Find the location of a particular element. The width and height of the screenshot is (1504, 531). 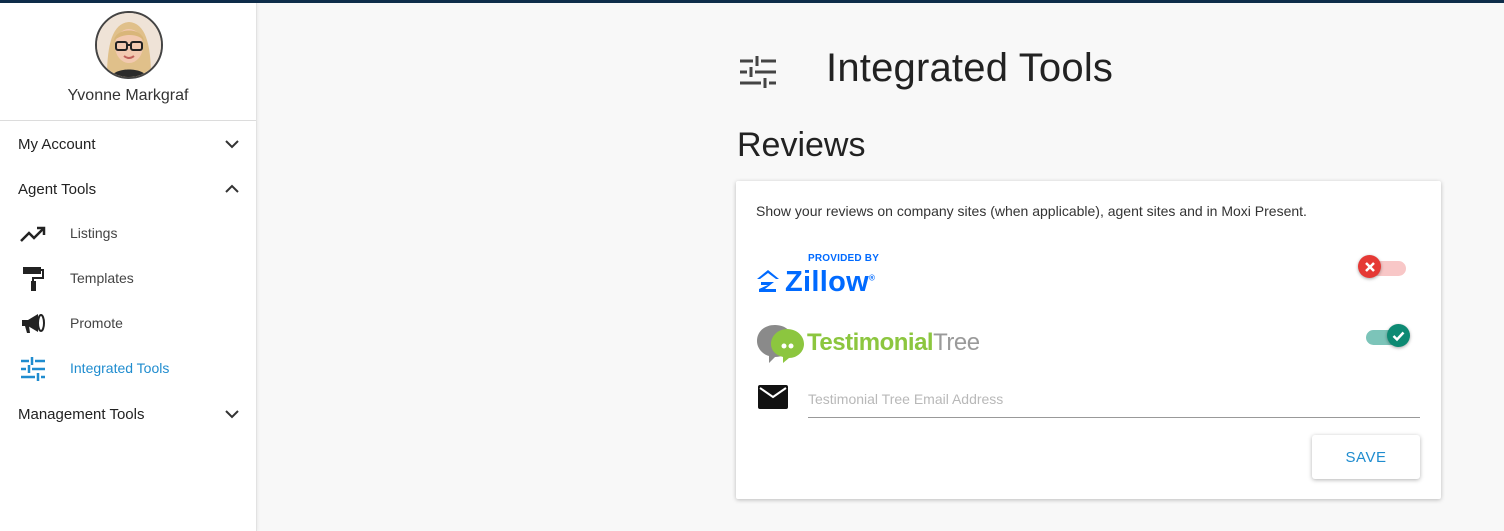

profile-header: Yvonne Markgraf is located at coordinates (128, 62).